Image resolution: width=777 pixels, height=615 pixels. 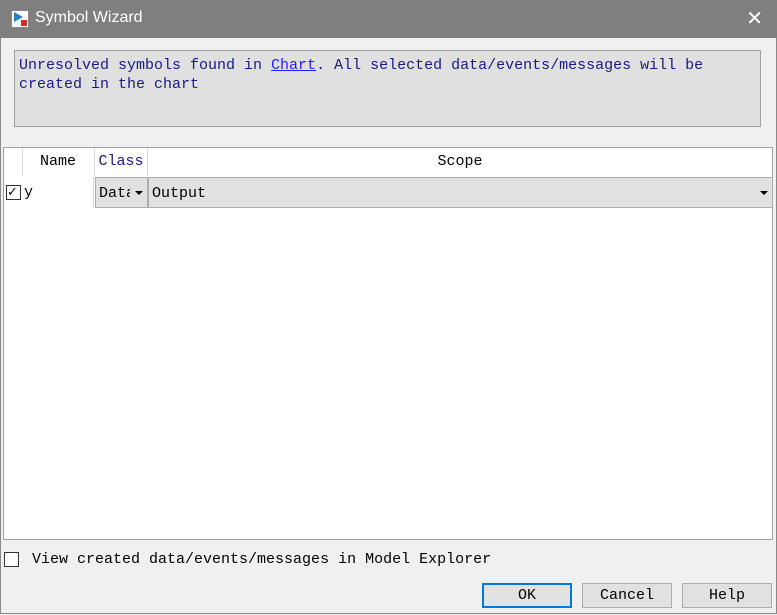 I want to click on row-checkbox-cell, so click(x=14, y=192).